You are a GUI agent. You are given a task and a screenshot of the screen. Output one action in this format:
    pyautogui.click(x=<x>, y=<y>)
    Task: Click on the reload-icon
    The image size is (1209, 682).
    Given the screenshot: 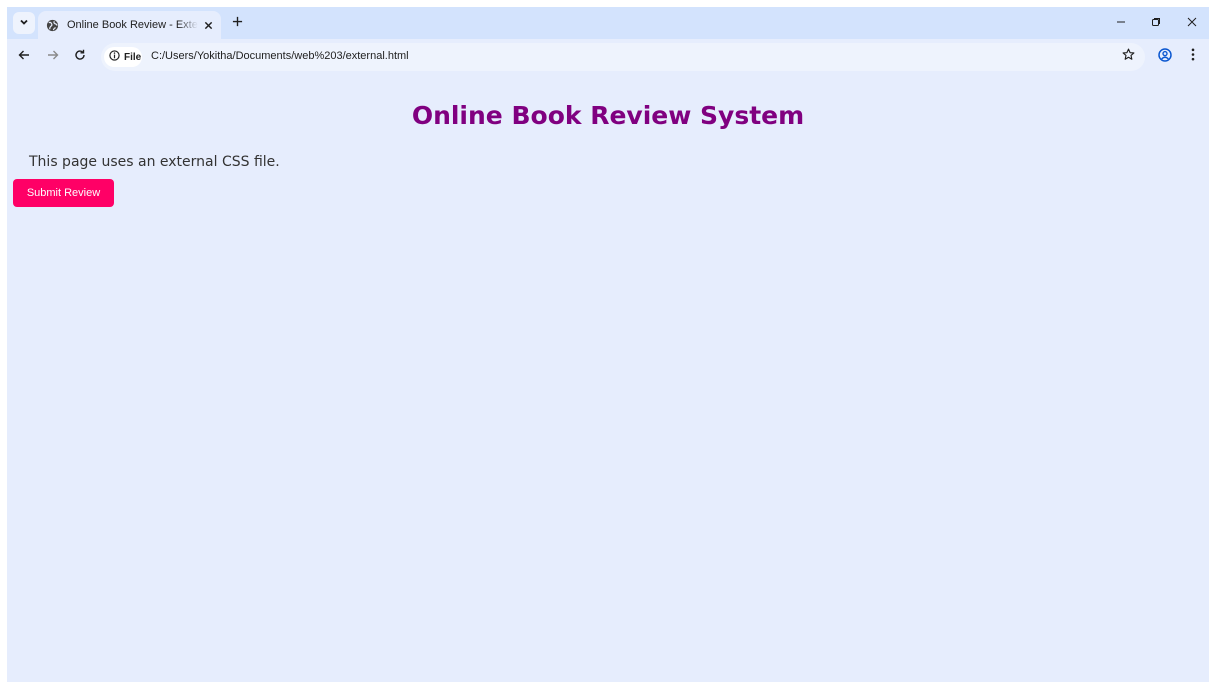 What is the action you would take?
    pyautogui.click(x=80, y=57)
    